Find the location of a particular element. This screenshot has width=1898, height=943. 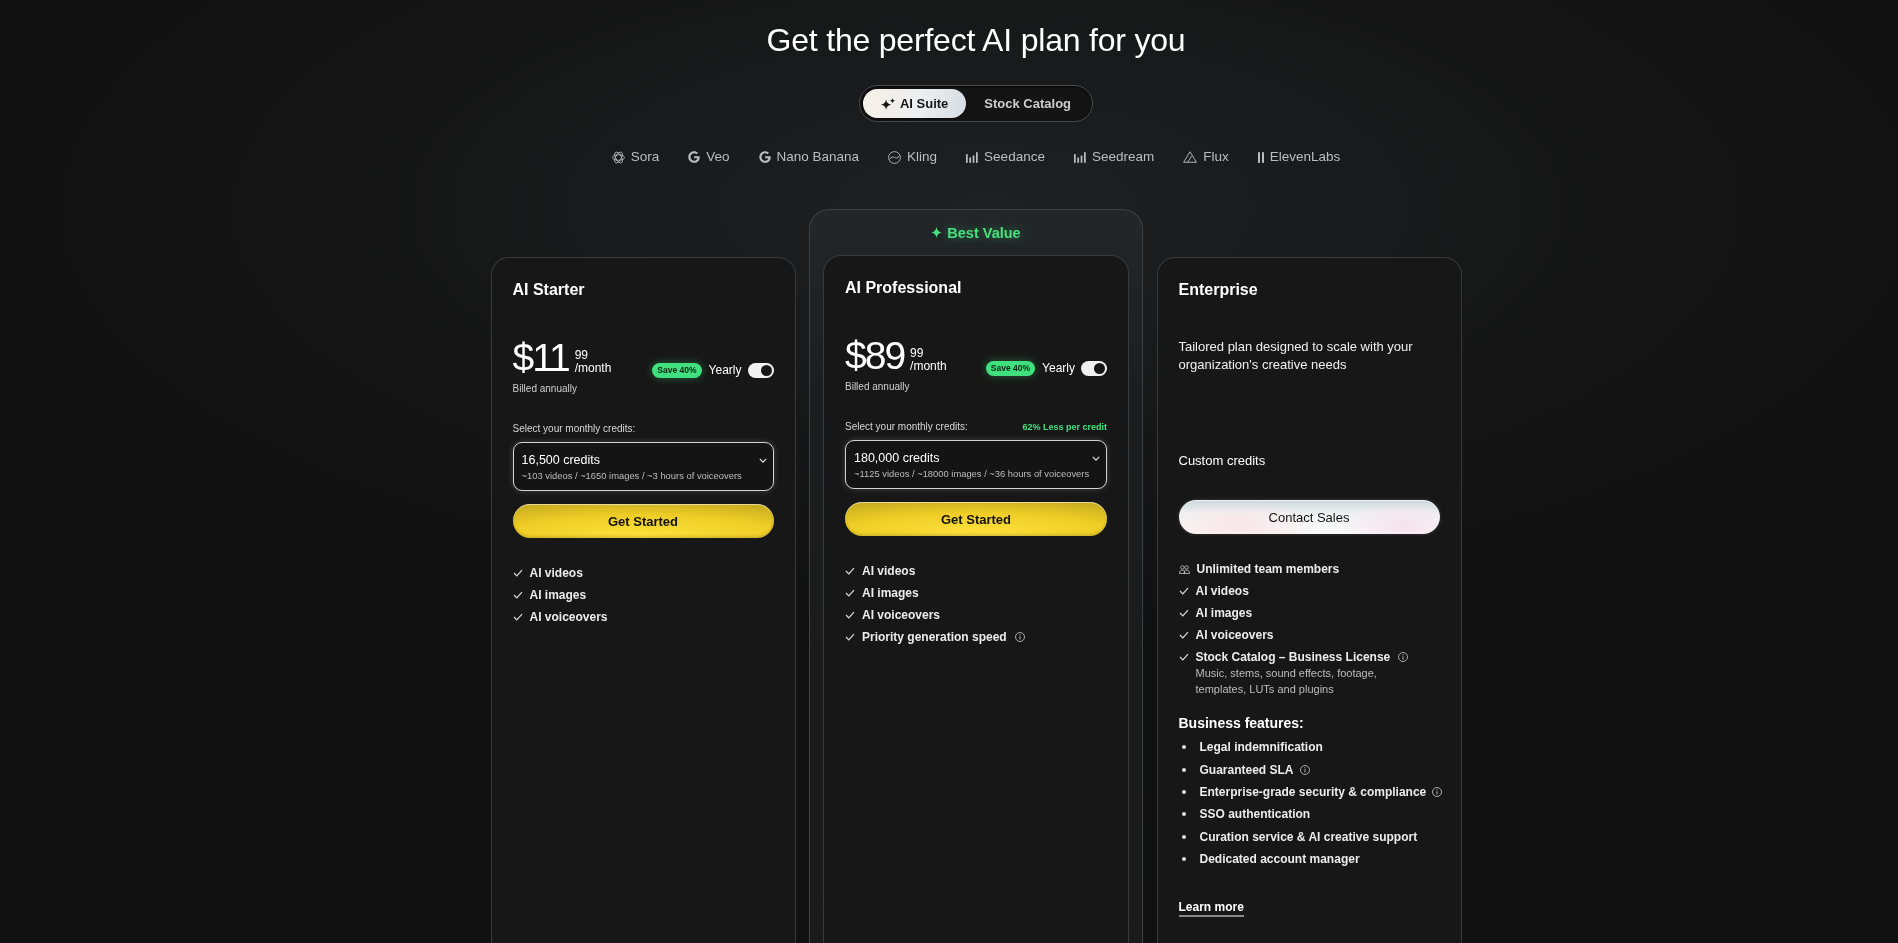

credits-text: Custom credits is located at coordinates (1222, 461).